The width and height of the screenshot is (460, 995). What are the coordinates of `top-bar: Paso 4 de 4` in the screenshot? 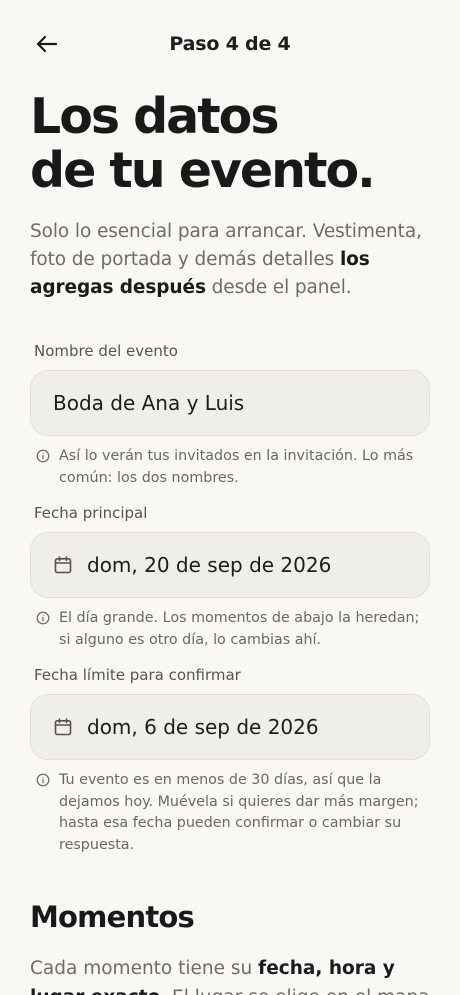 It's located at (230, 45).